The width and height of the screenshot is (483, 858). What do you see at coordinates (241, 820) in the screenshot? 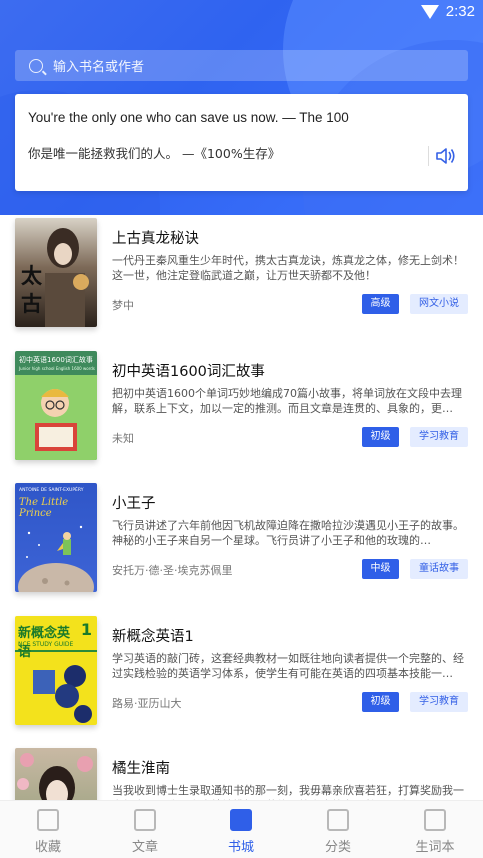
I see `bookstore-icon` at bounding box center [241, 820].